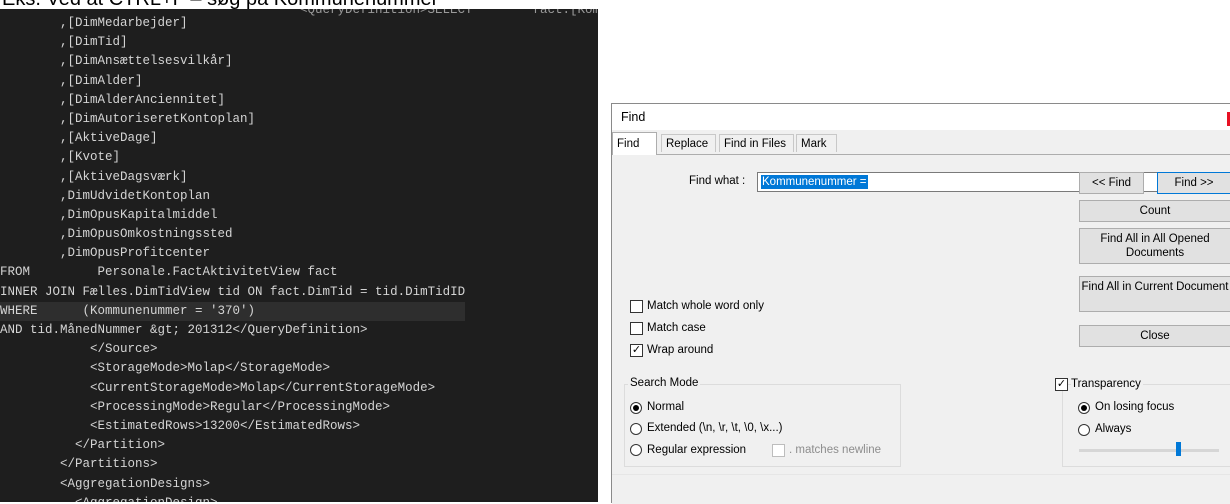  I want to click on find-what-value: Kommunenummer =, so click(814, 182).